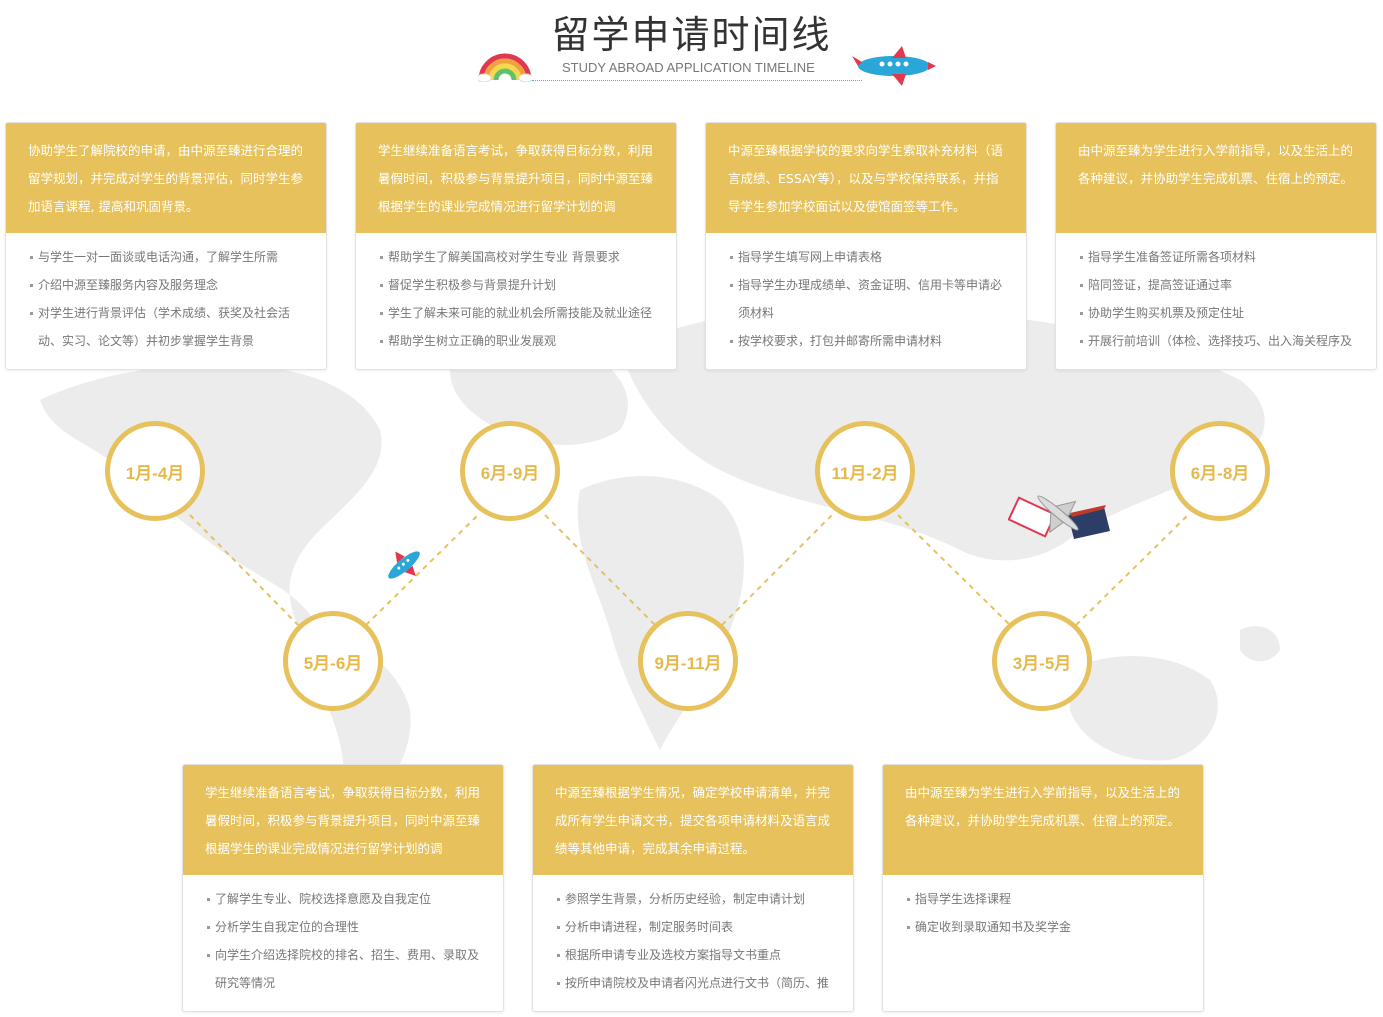  Describe the element at coordinates (170, 327) in the screenshot. I see `list-item: 对学生进行背景评估（学术成绩、获奖及社会活动、实习、论文等）并初步掌握学生背景` at that location.